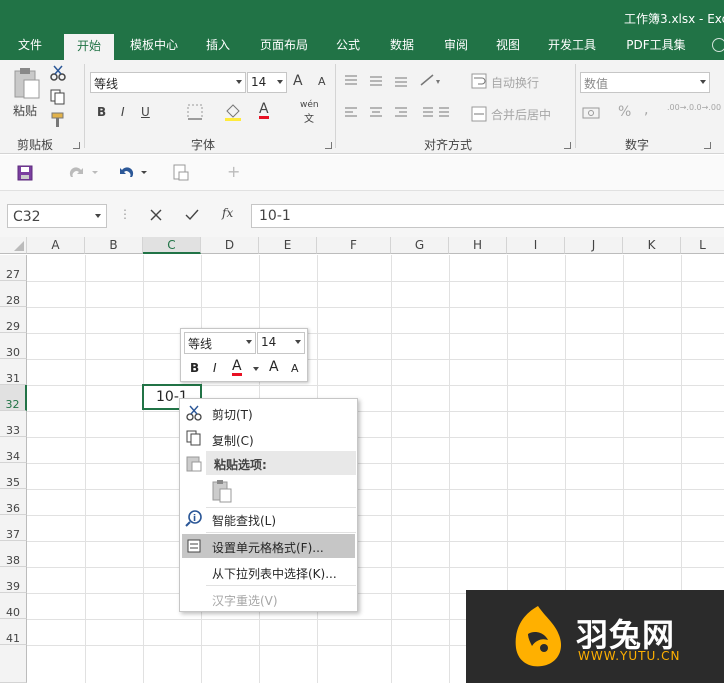  Describe the element at coordinates (431, 80) in the screenshot. I see `orientation-icon` at that location.